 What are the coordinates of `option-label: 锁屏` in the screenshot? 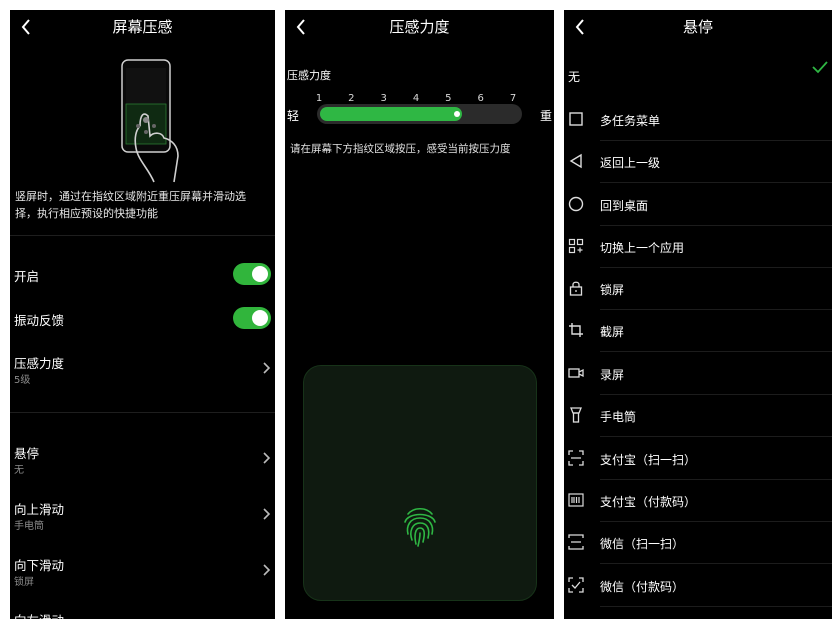 It's located at (612, 290).